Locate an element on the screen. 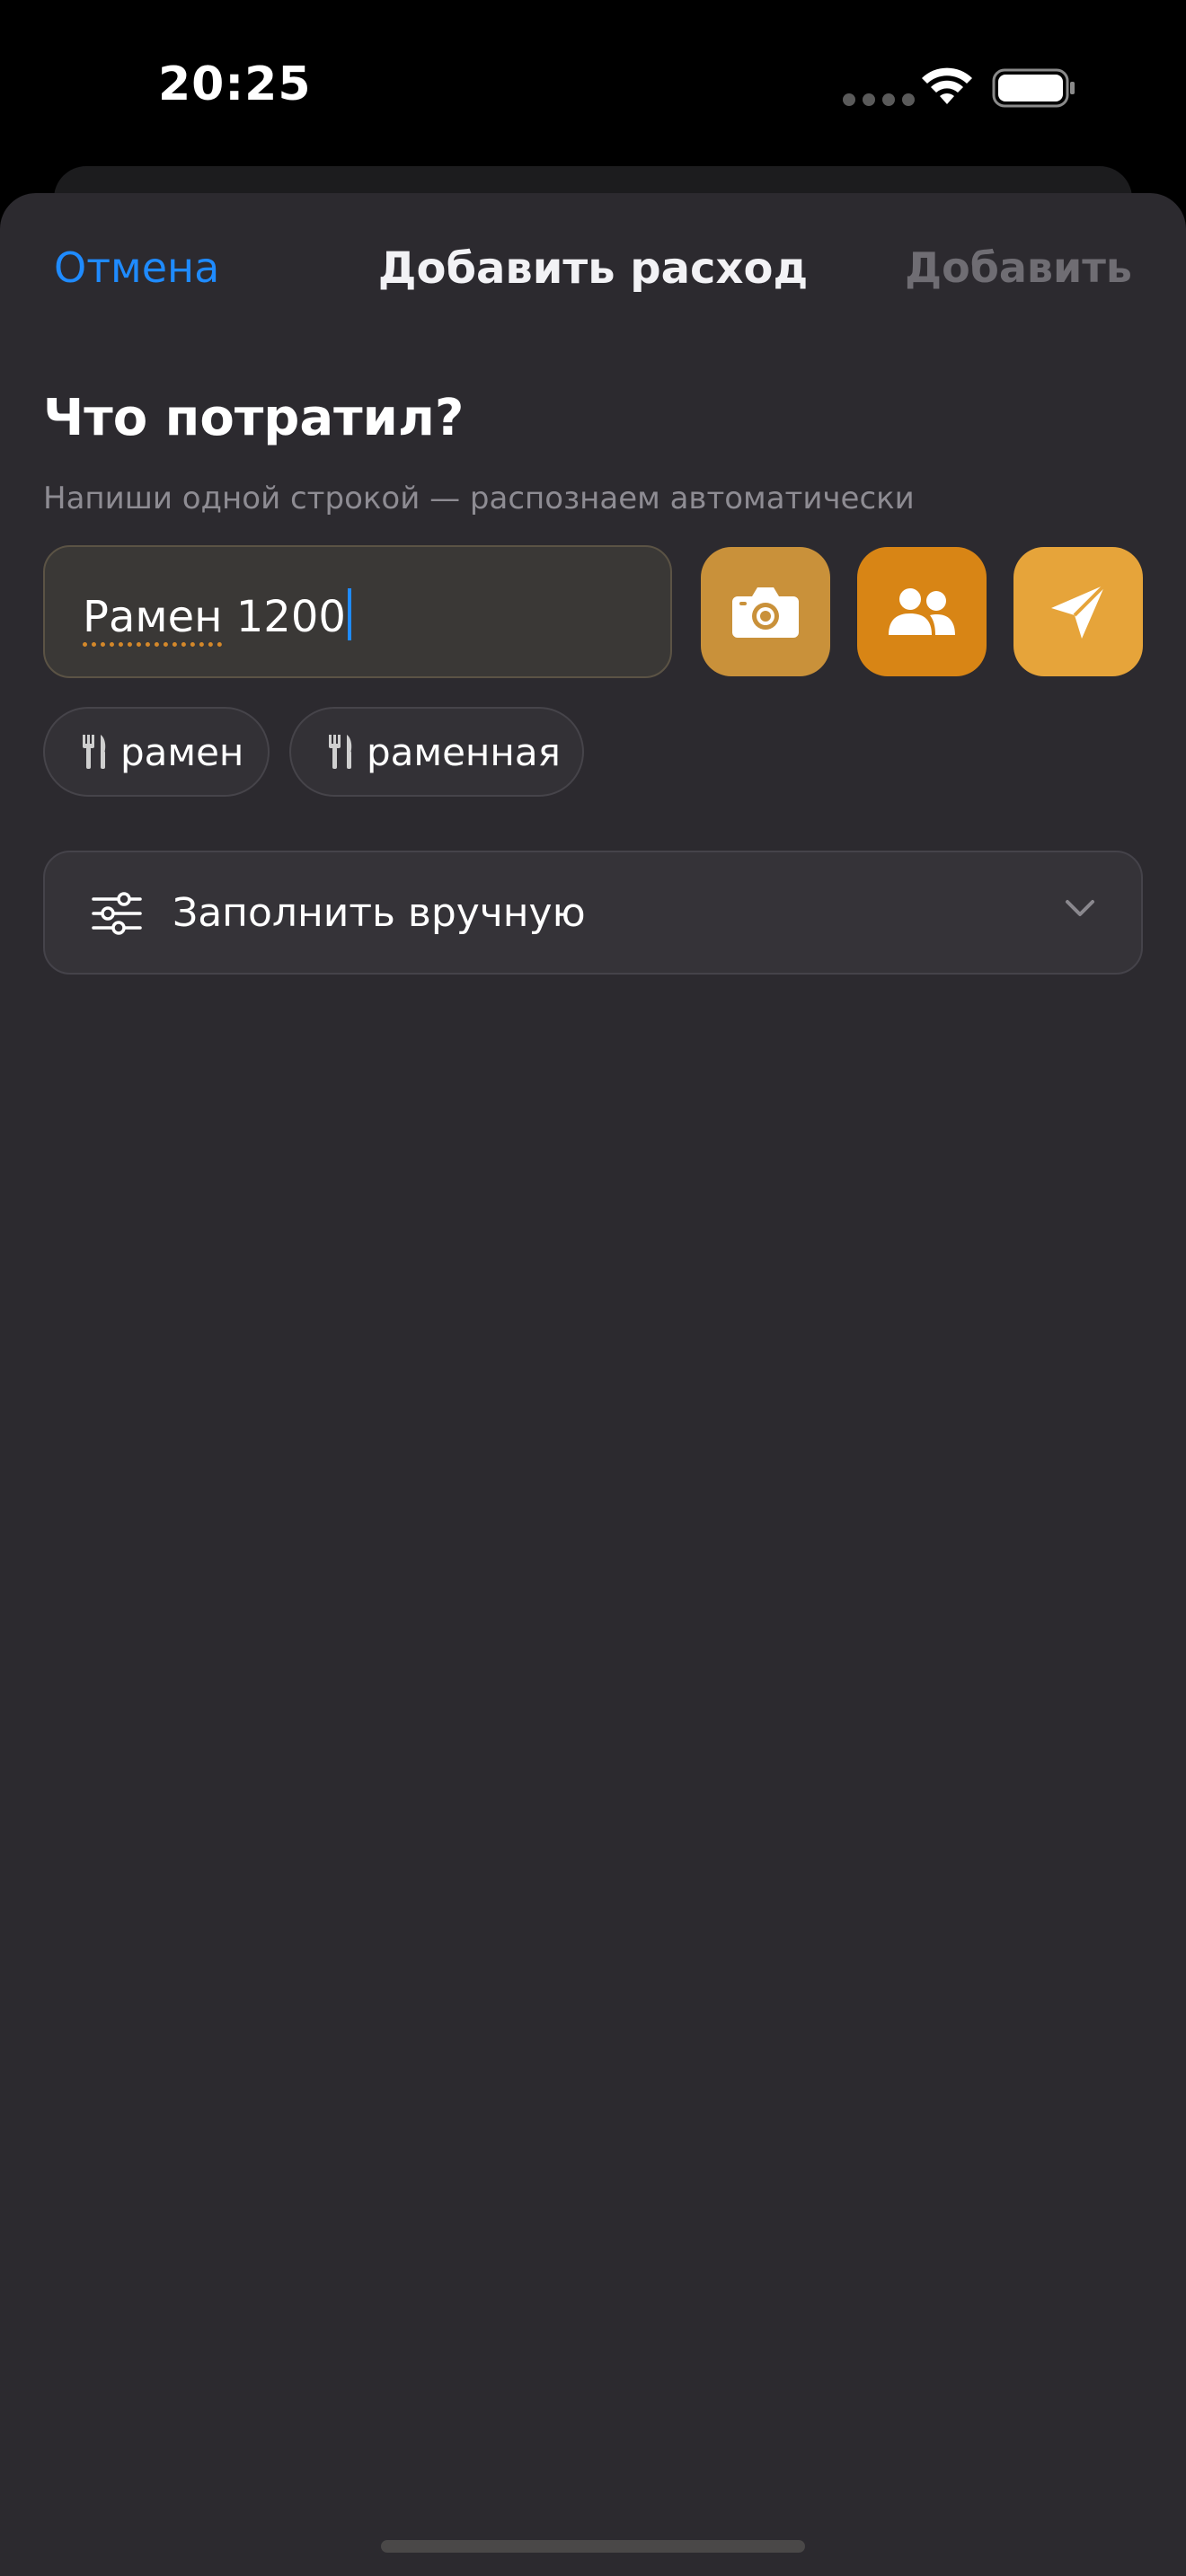  wifi-icon is located at coordinates (947, 85).